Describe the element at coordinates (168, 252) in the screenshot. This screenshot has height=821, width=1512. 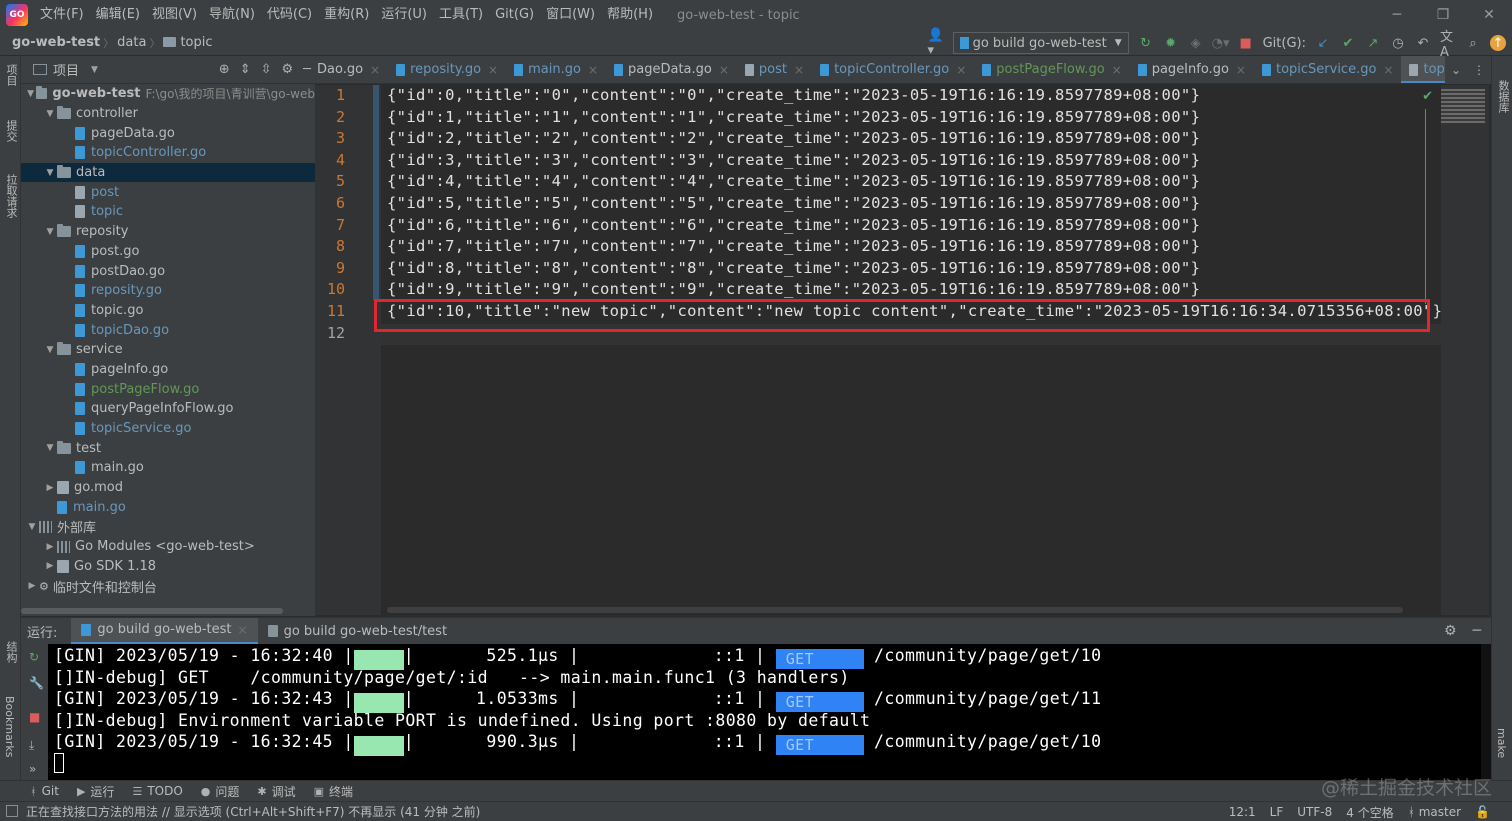
I see `tree-item: post.go` at that location.